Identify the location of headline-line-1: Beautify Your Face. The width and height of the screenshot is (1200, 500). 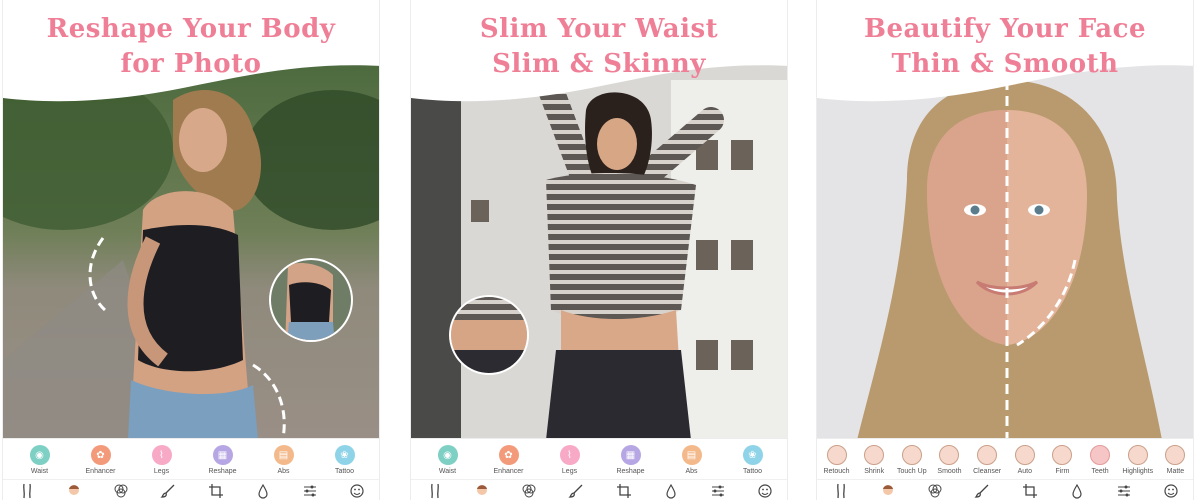
(1005, 29).